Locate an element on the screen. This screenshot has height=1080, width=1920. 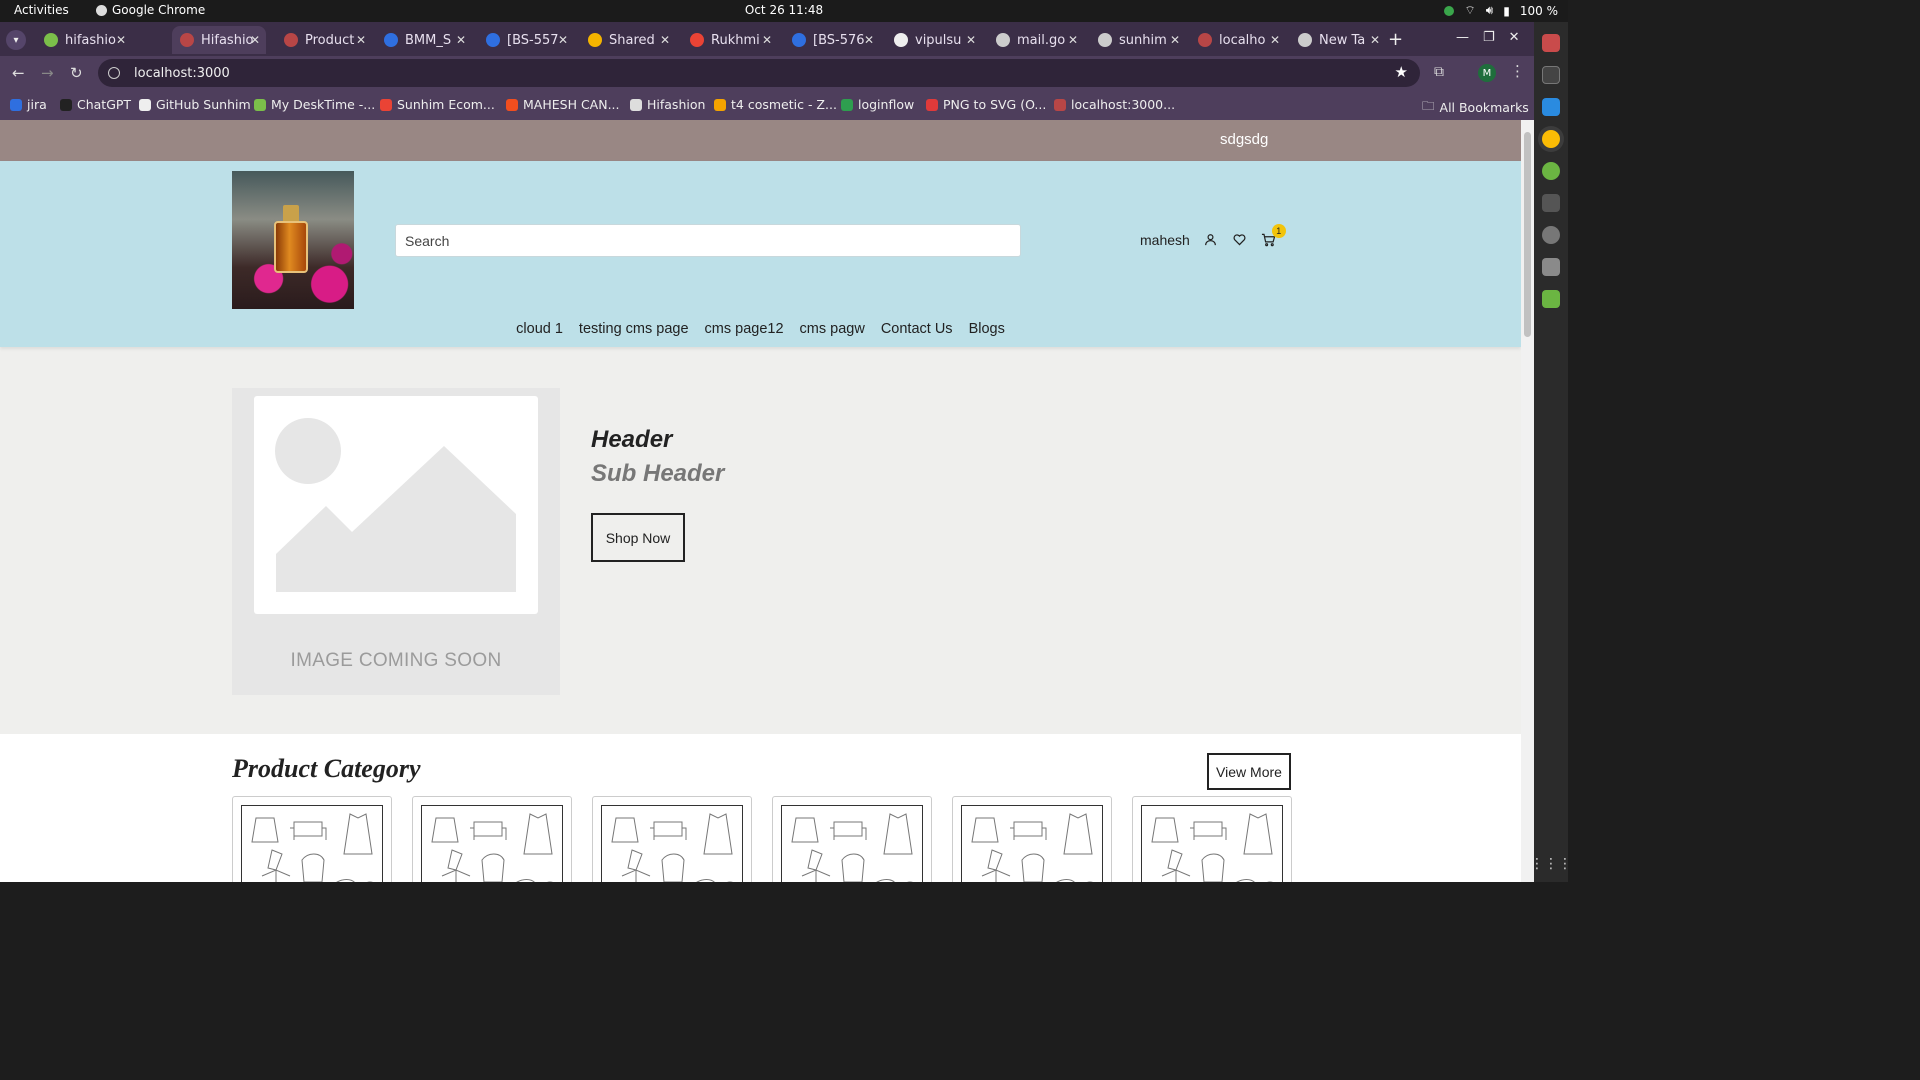
reload-icon: ↻ is located at coordinates (76, 73).